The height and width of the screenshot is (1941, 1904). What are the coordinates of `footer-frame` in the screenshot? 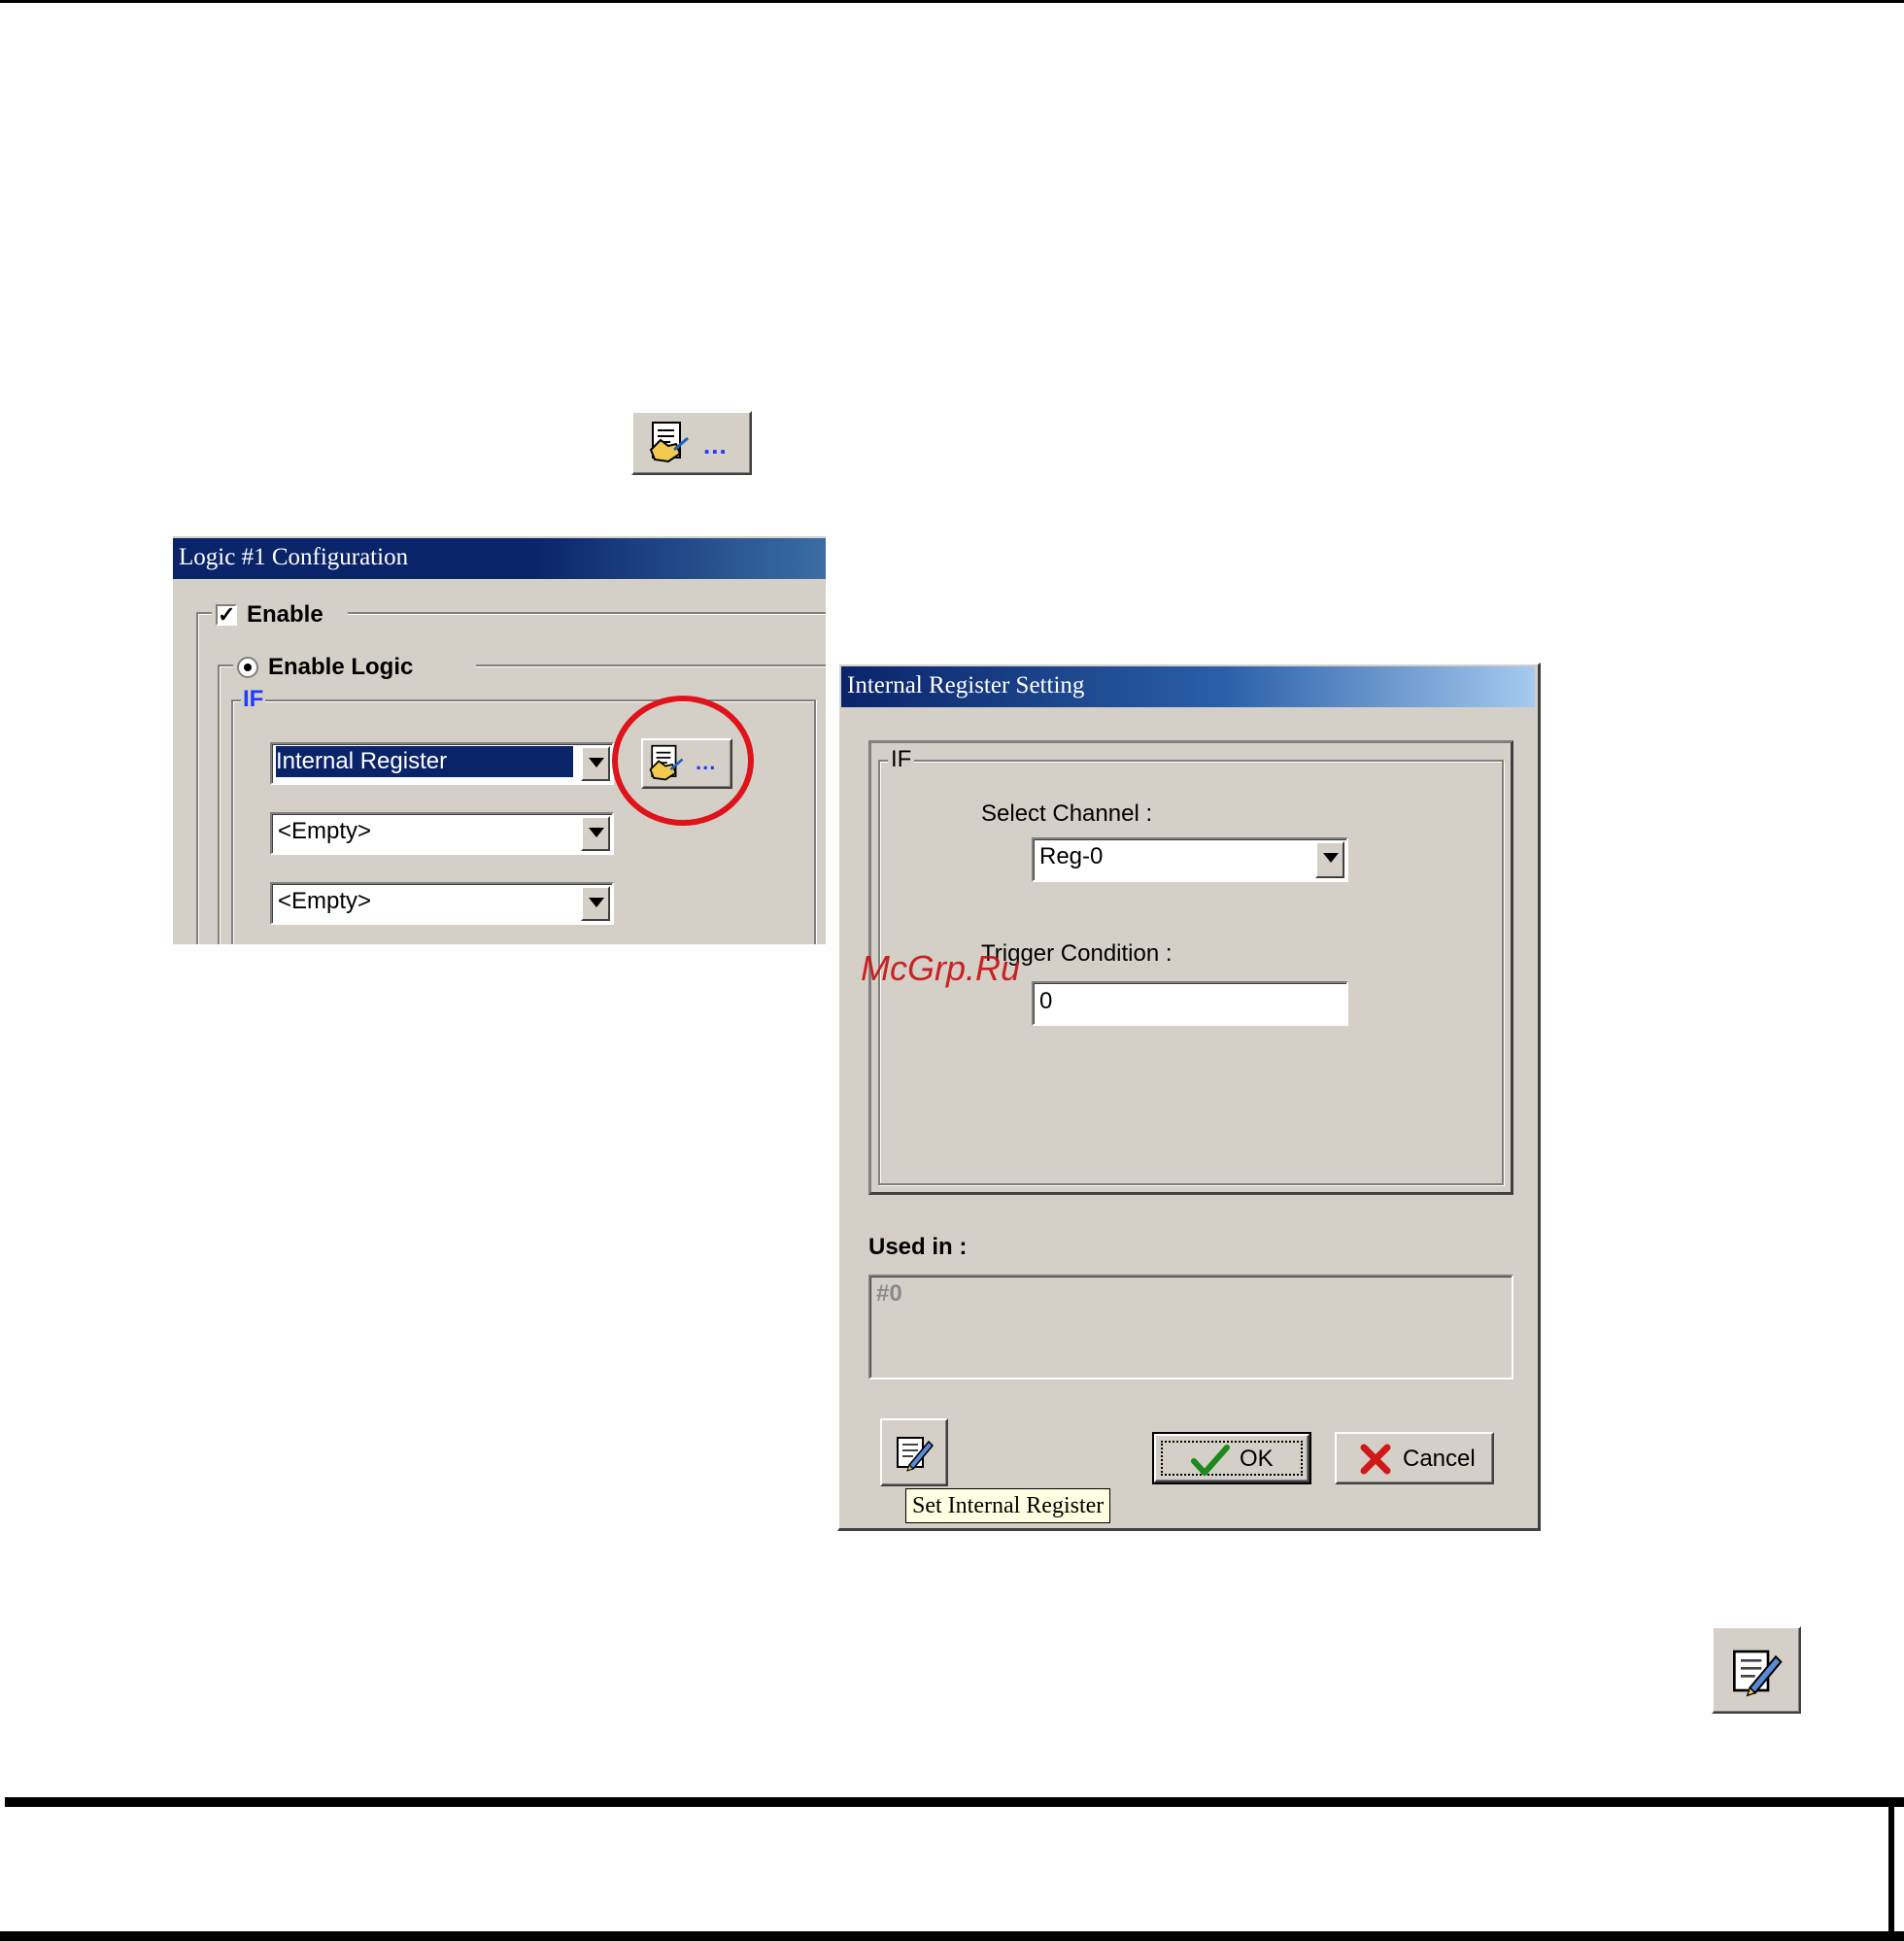 It's located at (949, 1869).